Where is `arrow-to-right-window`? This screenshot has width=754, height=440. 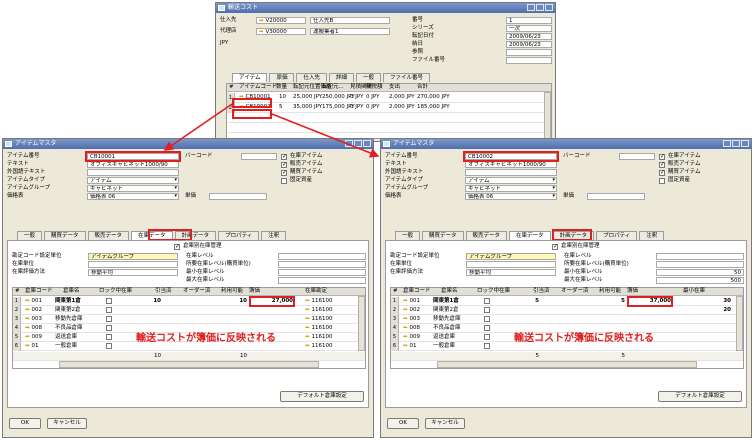 arrow-to-right-window is located at coordinates (325, 135).